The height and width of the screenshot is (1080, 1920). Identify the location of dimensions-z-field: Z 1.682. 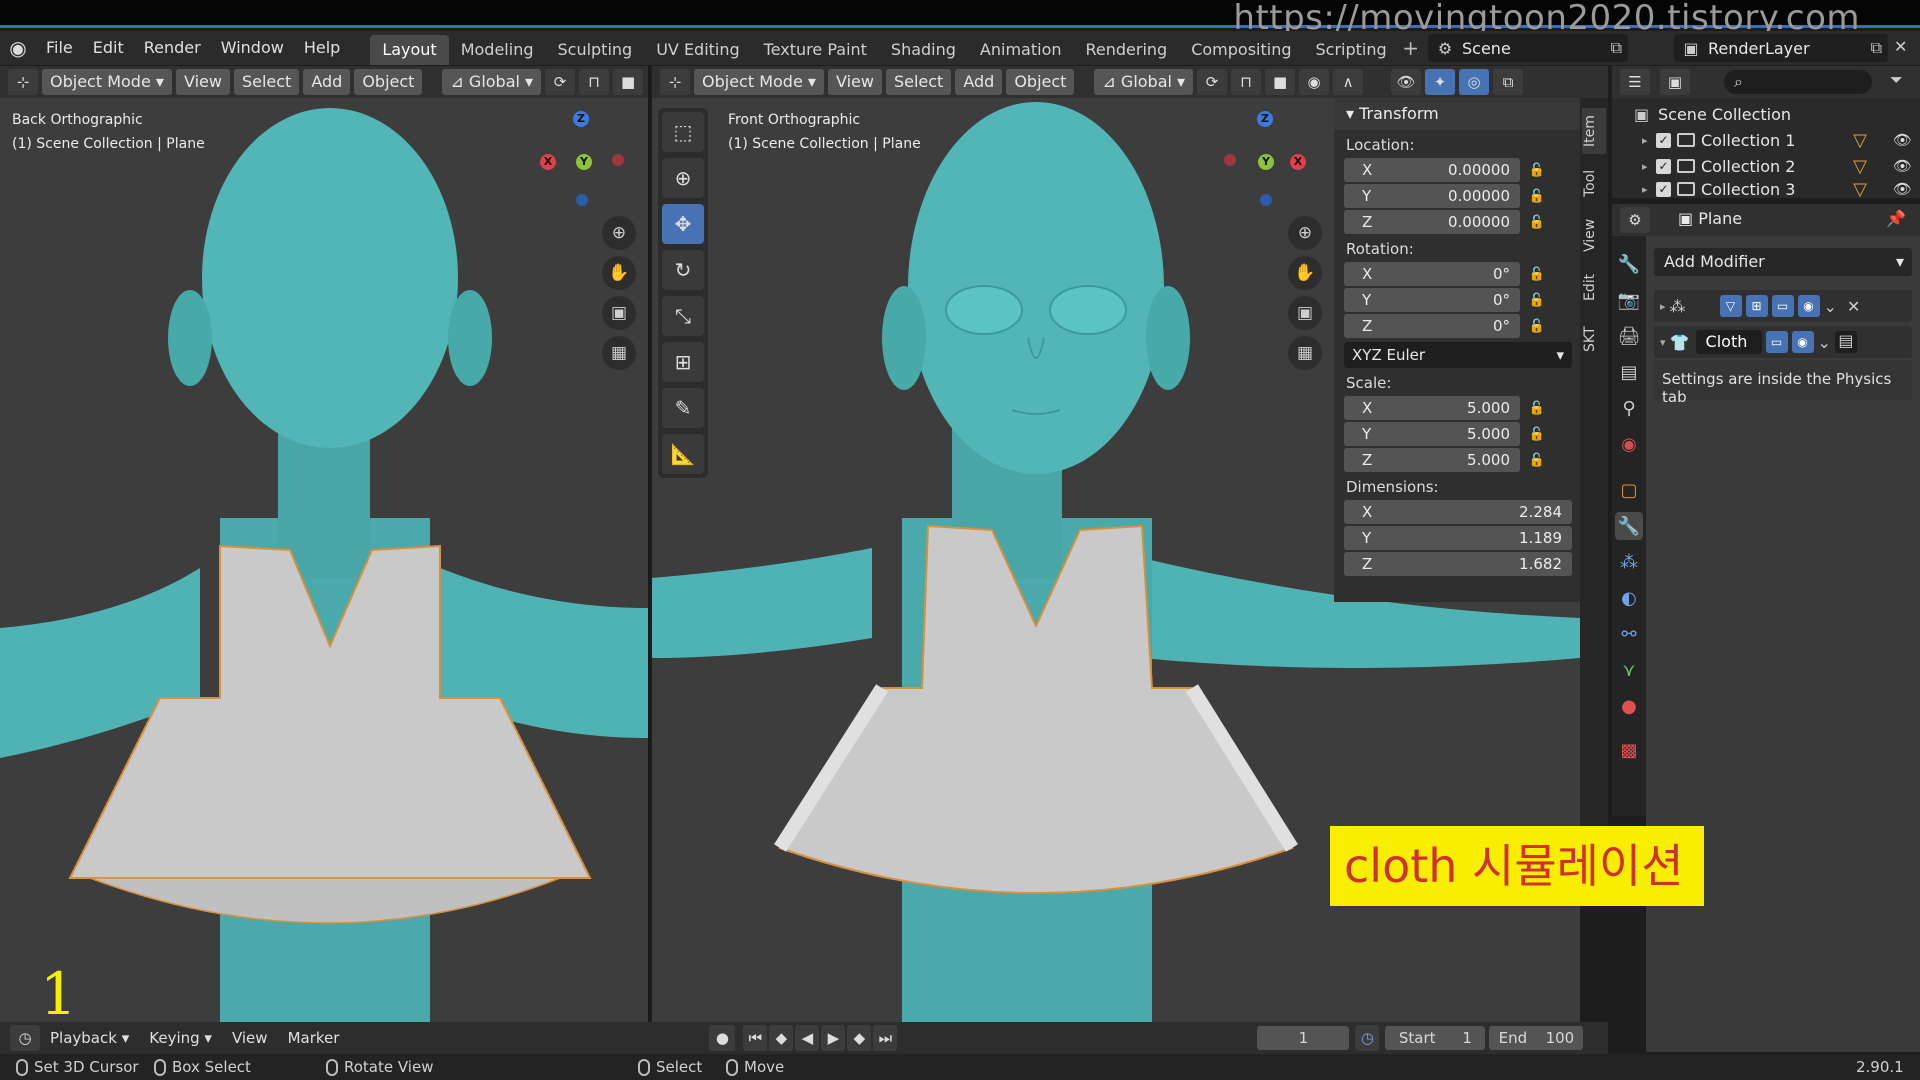
(1458, 564).